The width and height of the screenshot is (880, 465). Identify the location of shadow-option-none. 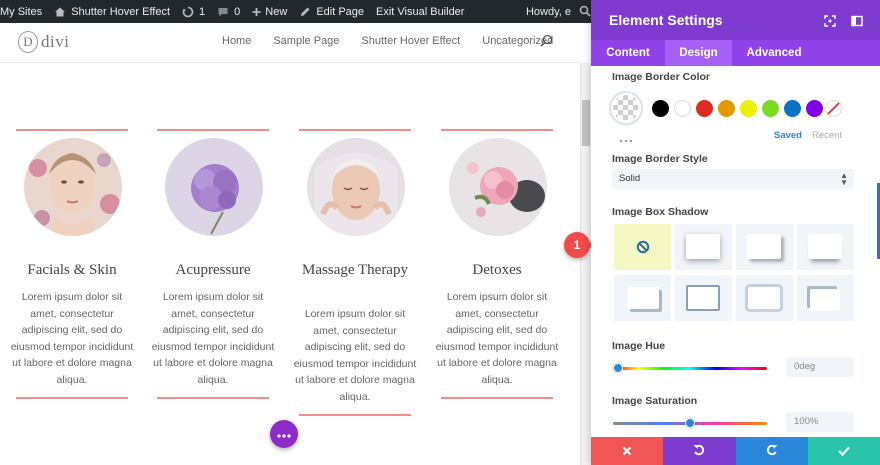
(642, 247).